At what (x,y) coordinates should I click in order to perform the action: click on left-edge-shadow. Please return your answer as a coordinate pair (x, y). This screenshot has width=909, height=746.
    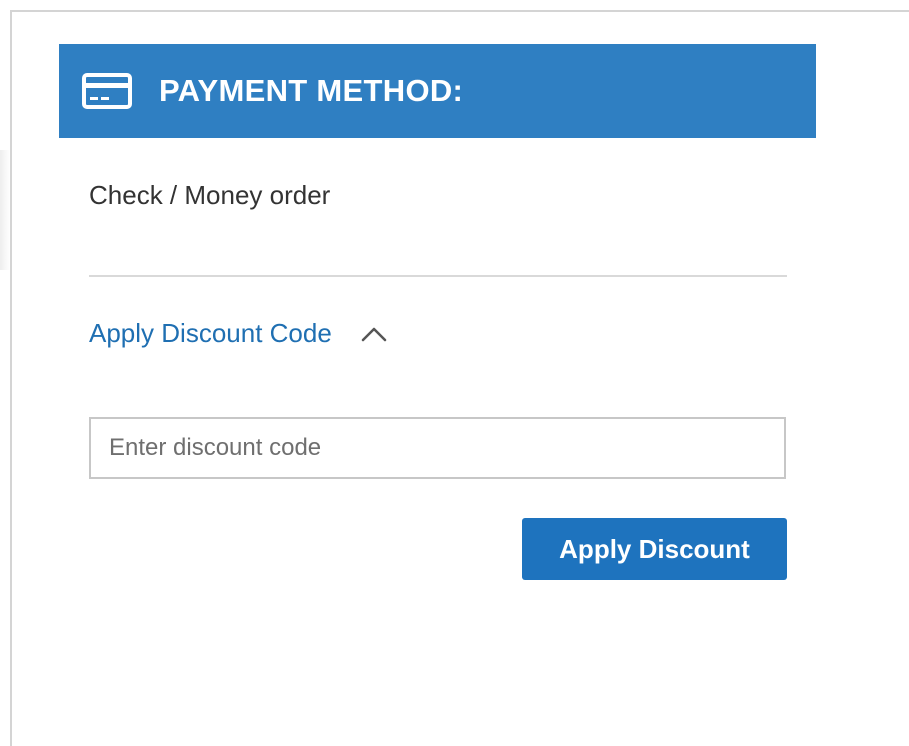
    Looking at the image, I should click on (5, 210).